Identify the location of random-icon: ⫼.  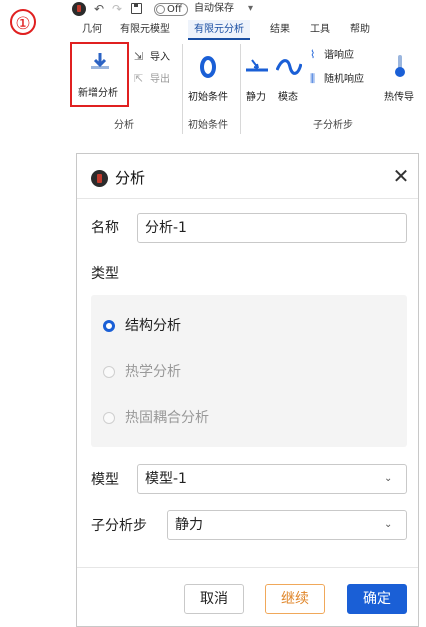
(313, 78).